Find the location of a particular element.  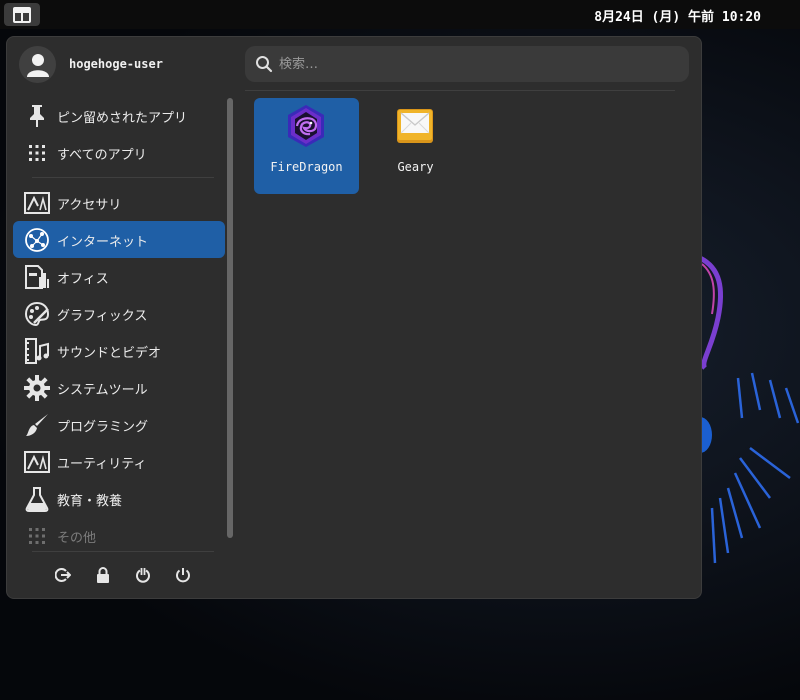

category-label: グラフィックス is located at coordinates (102, 316).